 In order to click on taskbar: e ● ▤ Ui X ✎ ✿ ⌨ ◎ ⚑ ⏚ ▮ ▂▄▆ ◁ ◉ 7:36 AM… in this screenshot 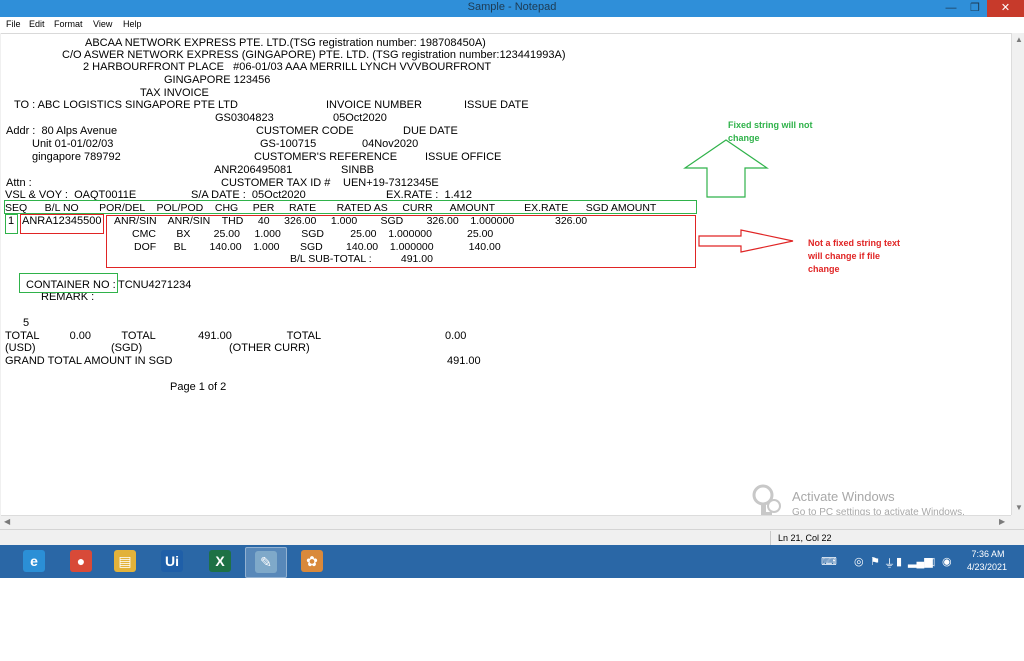, I will do `click(512, 561)`.